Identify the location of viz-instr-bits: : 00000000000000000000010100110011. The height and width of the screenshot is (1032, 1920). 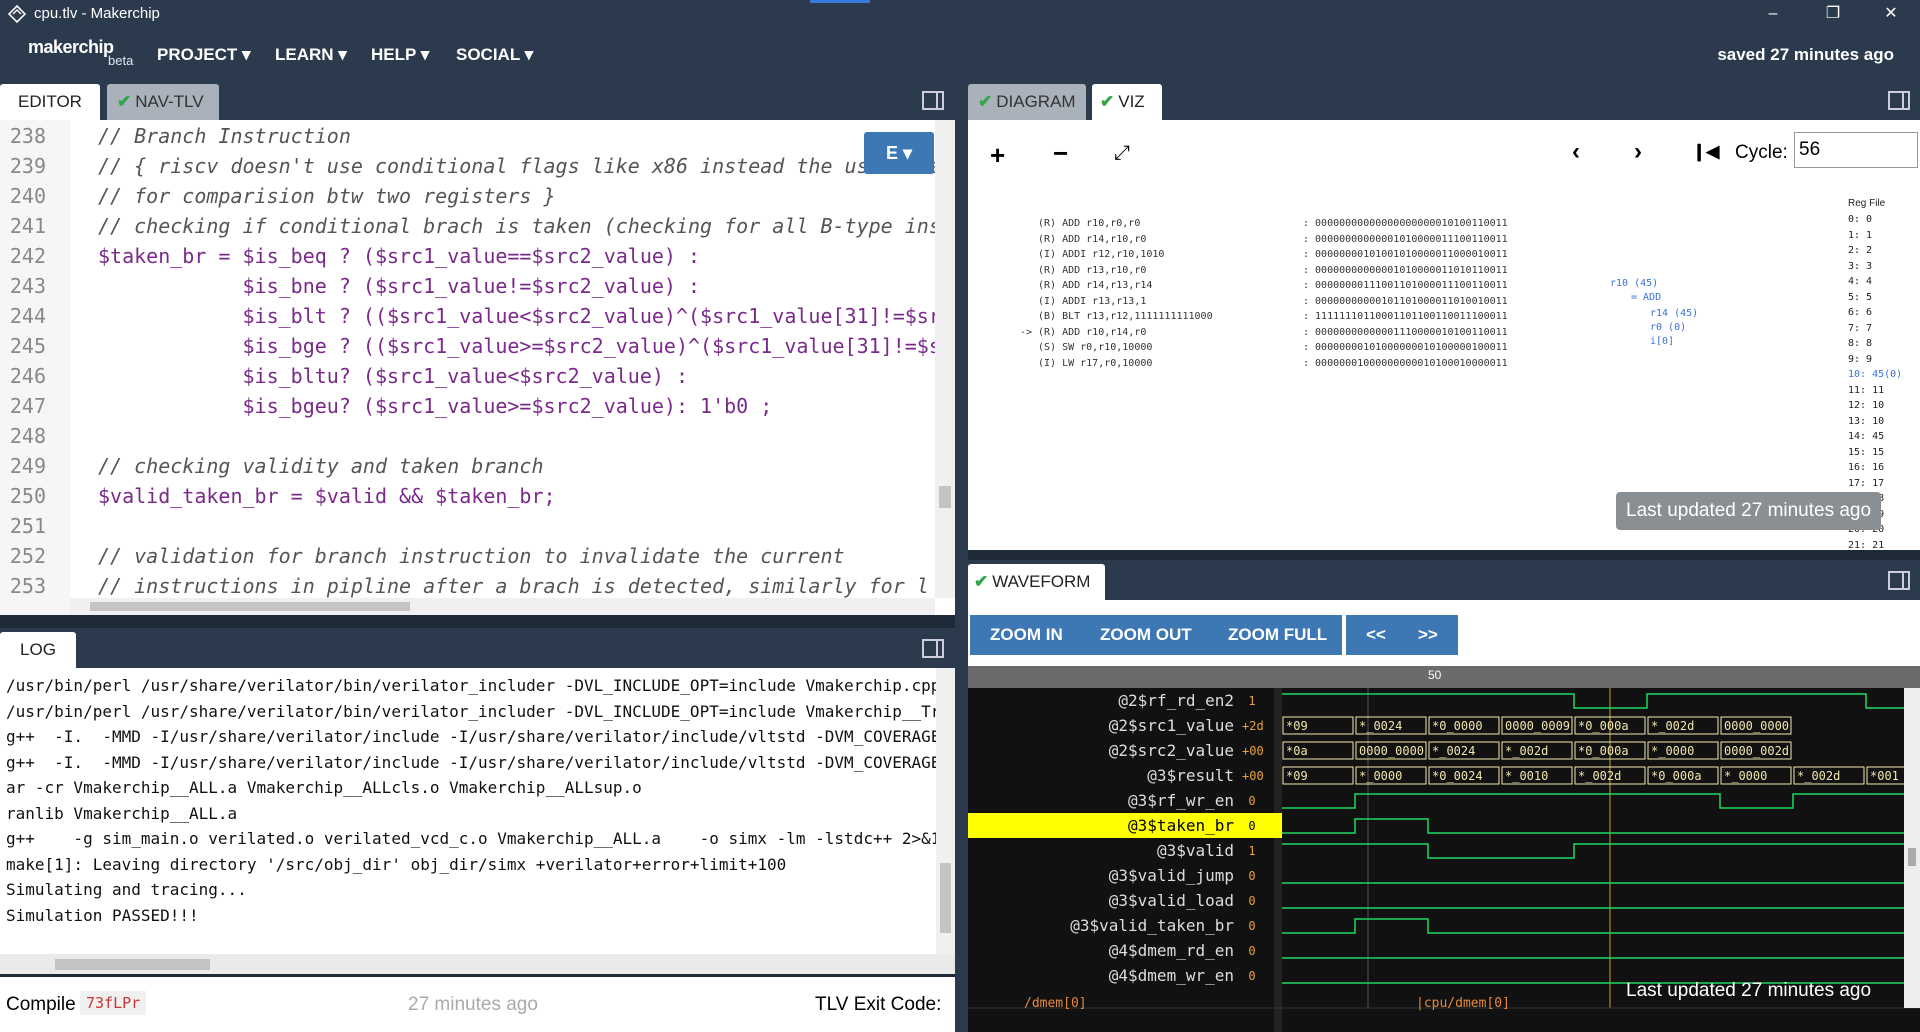
(1405, 223).